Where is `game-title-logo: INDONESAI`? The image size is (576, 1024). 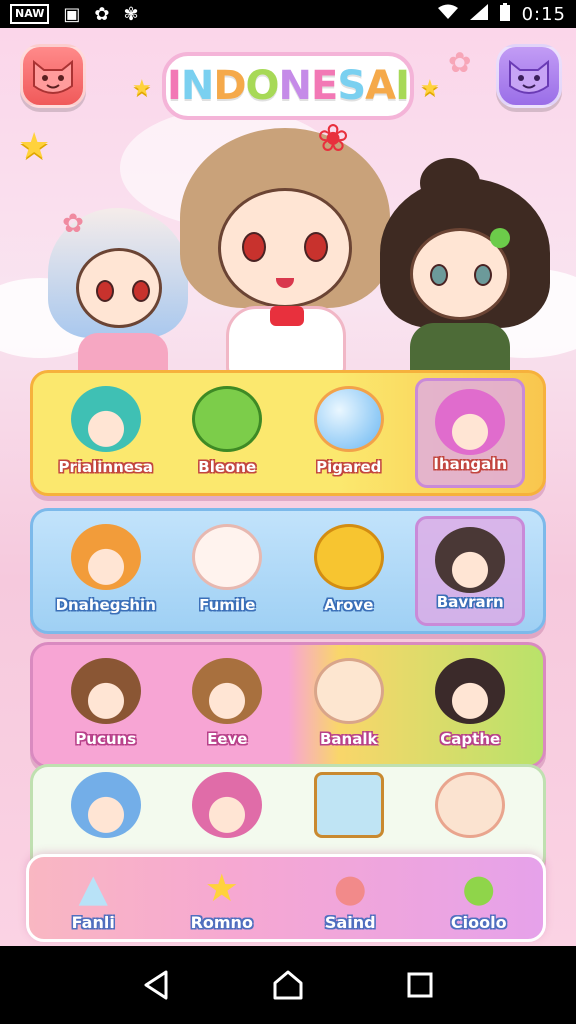 game-title-logo: INDONESAI is located at coordinates (288, 86).